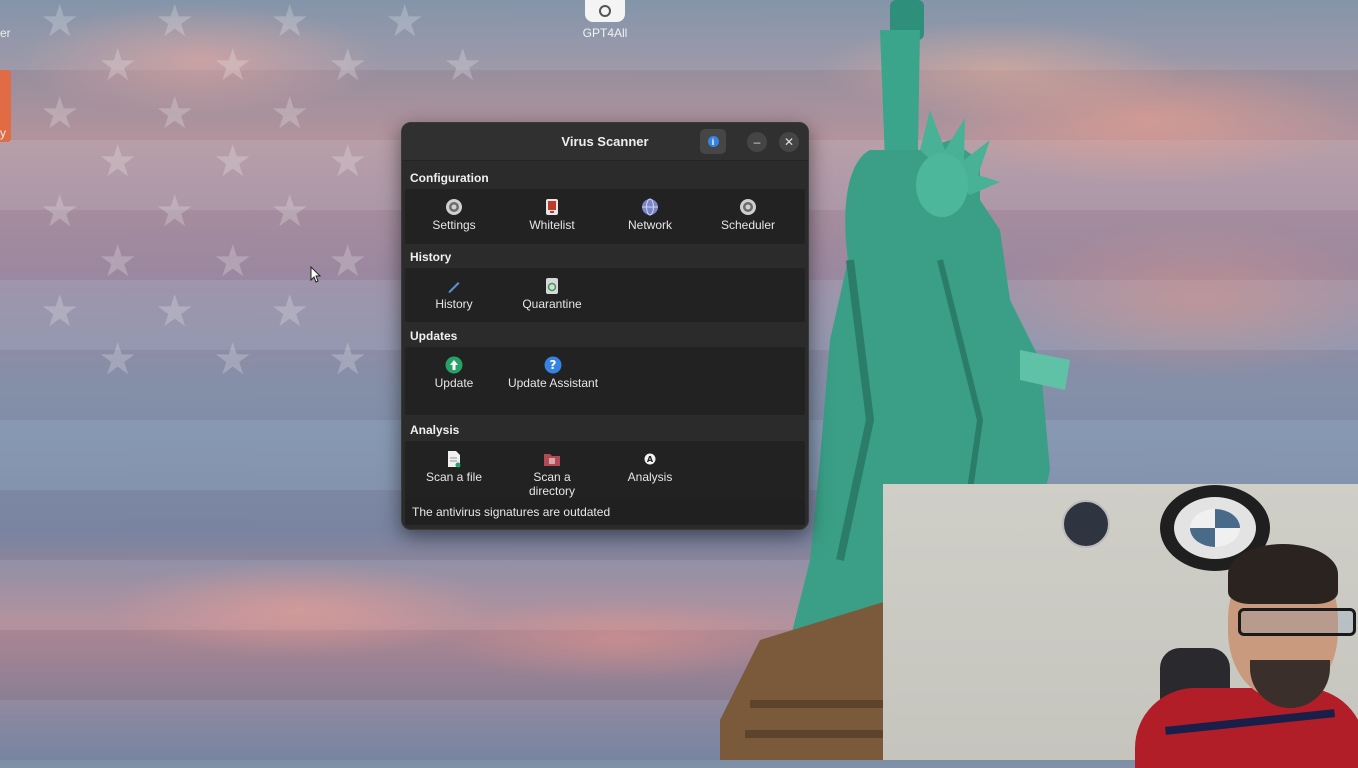  Describe the element at coordinates (748, 225) in the screenshot. I see `scheduler-label: Scheduler` at that location.